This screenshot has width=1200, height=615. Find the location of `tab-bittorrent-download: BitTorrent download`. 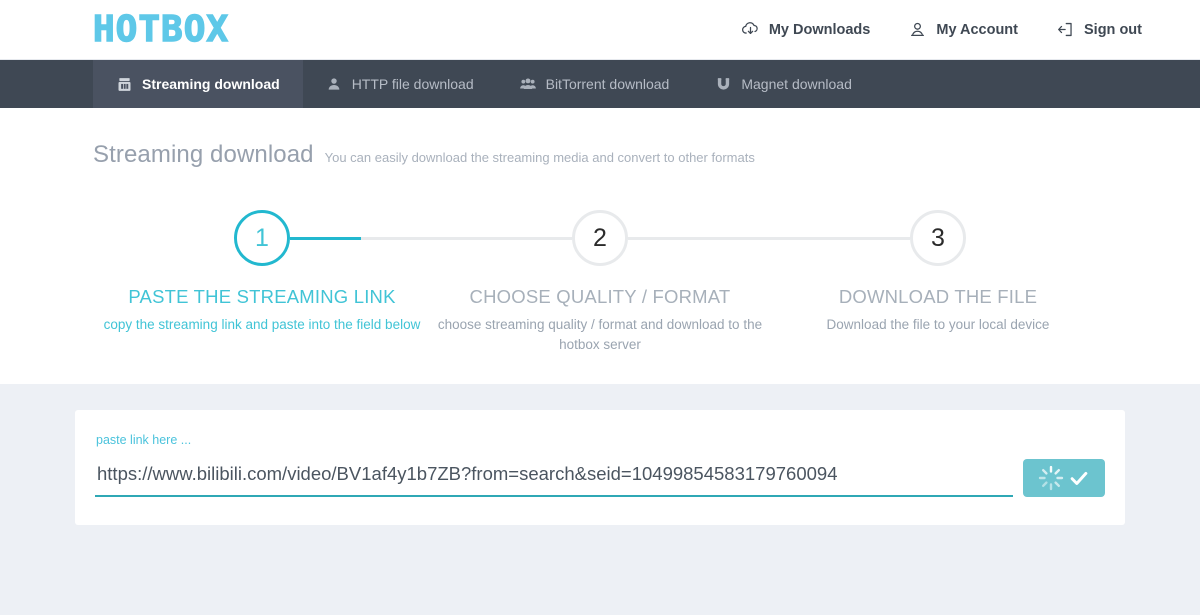

tab-bittorrent-download: BitTorrent download is located at coordinates (595, 84).